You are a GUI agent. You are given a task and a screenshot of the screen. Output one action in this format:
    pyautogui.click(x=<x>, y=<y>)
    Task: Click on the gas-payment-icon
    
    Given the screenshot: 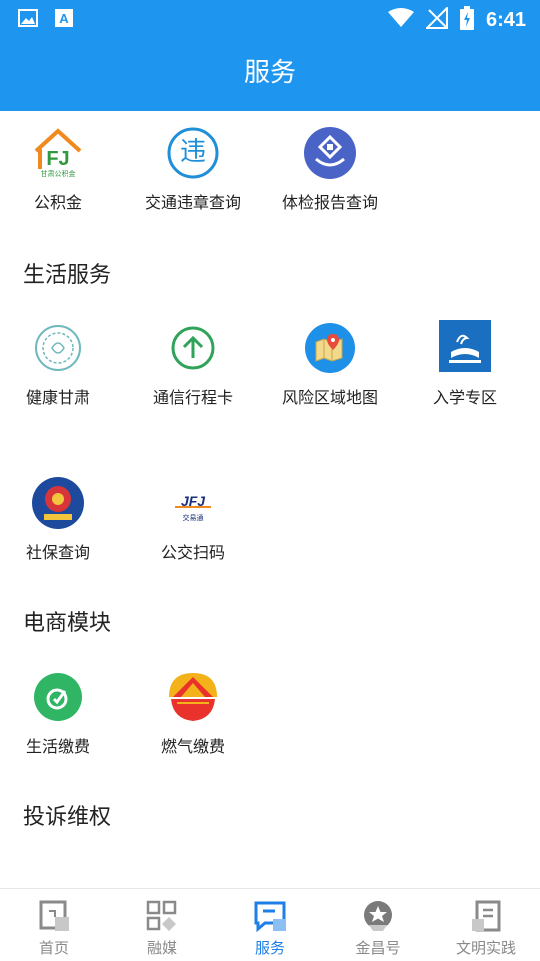 What is the action you would take?
    pyautogui.click(x=193, y=697)
    